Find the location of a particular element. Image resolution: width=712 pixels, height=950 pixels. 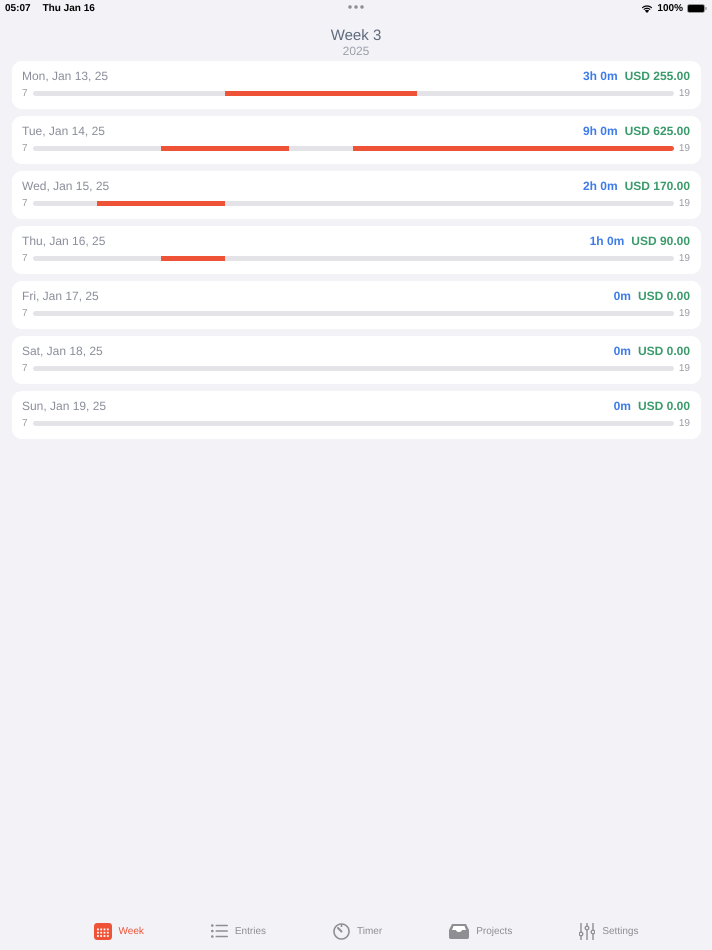

status-date: Thu Jan 16 is located at coordinates (68, 8).